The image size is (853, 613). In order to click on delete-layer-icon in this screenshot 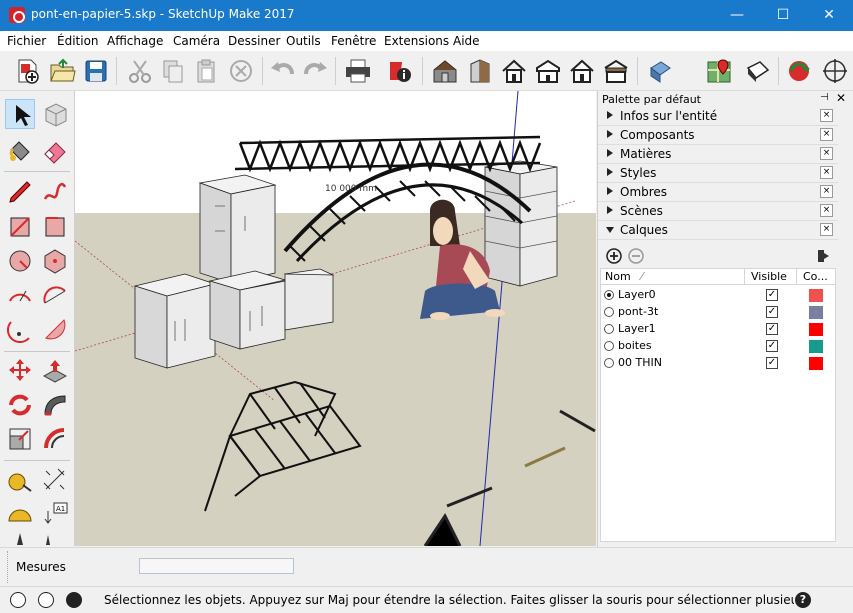, I will do `click(636, 256)`.